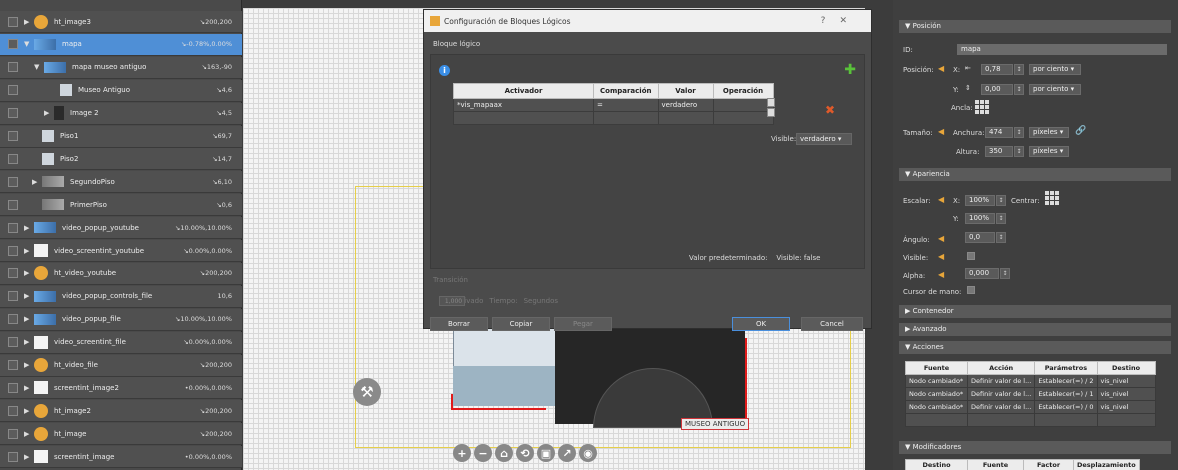 This screenshot has height=470, width=1178. Describe the element at coordinates (971, 256) in the screenshot. I see `visible-checkbox` at that location.